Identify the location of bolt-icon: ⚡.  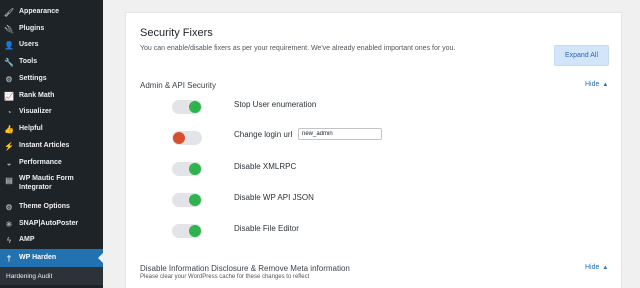
(9, 146).